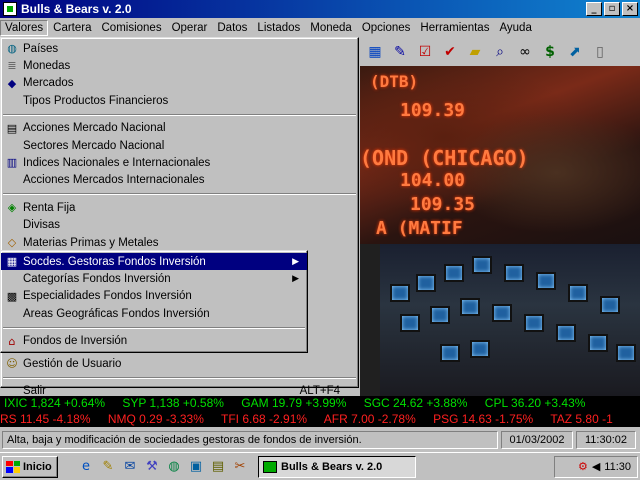 Image resolution: width=640 pixels, height=480 pixels. What do you see at coordinates (535, 403) in the screenshot?
I see `ticker-item: CPL 36.20 +3.43%` at bounding box center [535, 403].